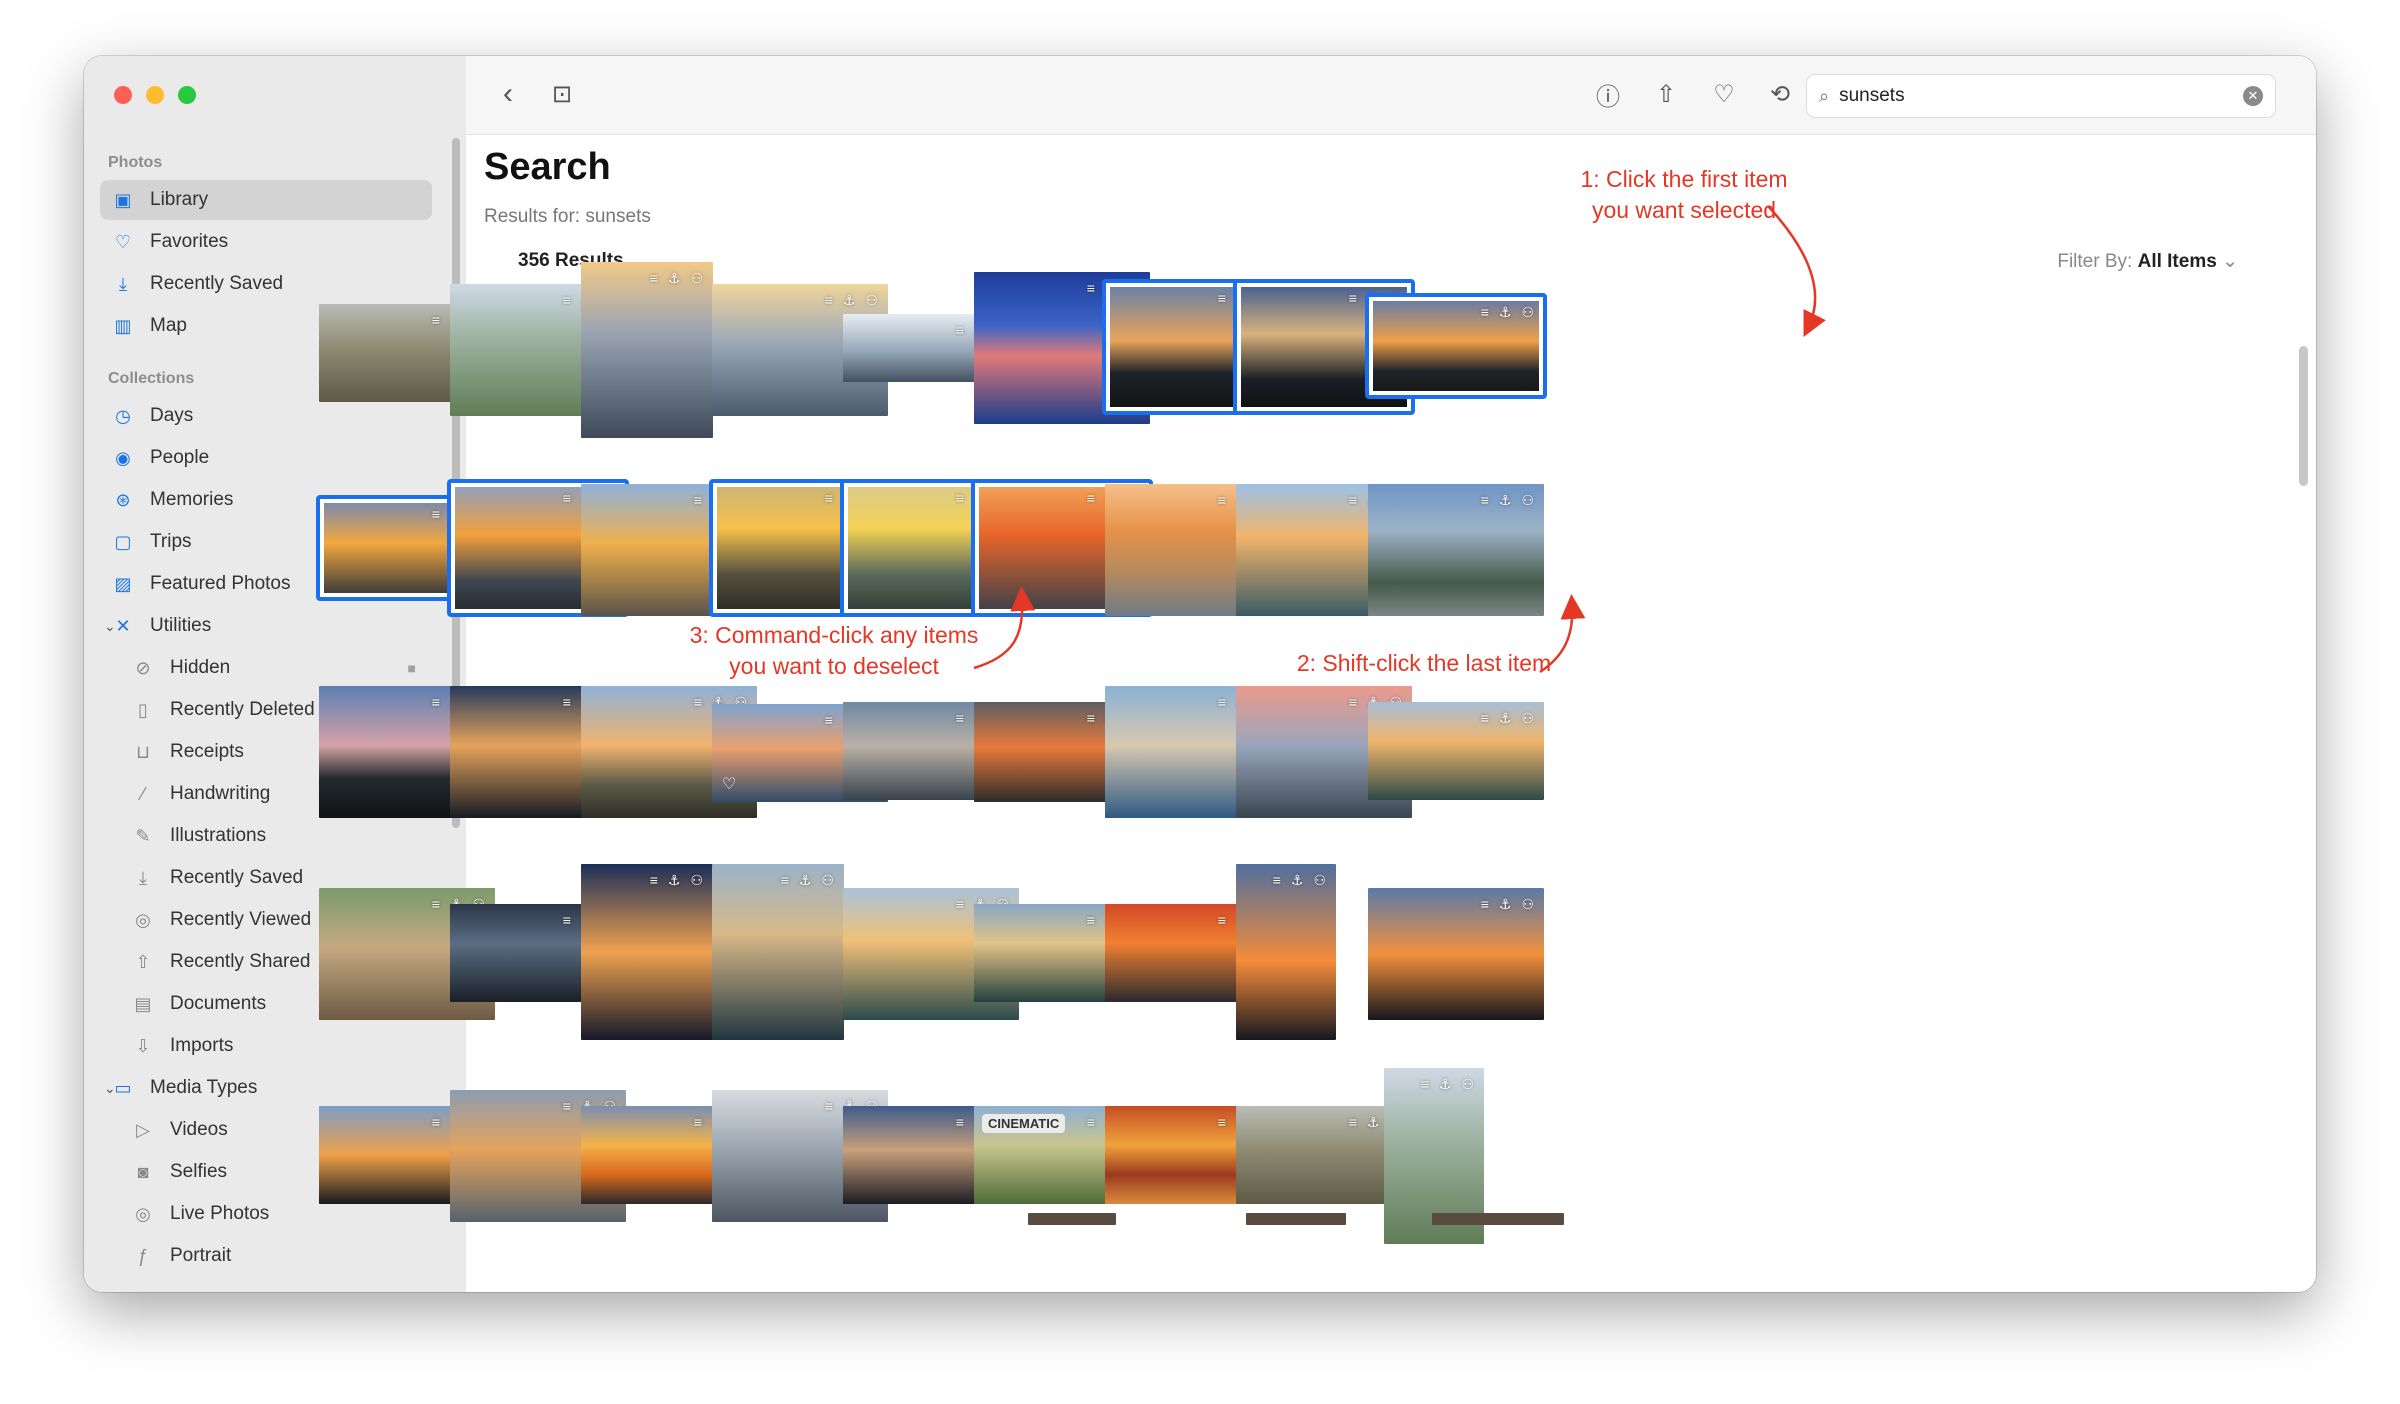 This screenshot has height=1404, width=2400. Describe the element at coordinates (562, 94) in the screenshot. I see `slideshow-icon: ⊡` at that location.